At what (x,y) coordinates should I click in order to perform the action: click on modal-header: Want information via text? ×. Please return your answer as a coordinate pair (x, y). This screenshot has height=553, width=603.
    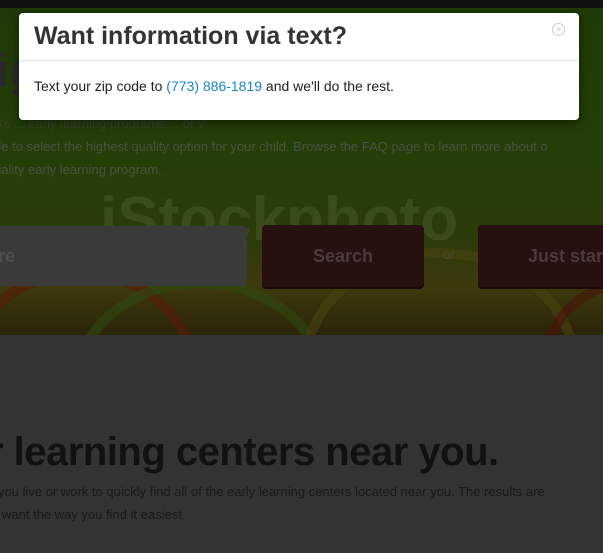
    Looking at the image, I should click on (299, 37).